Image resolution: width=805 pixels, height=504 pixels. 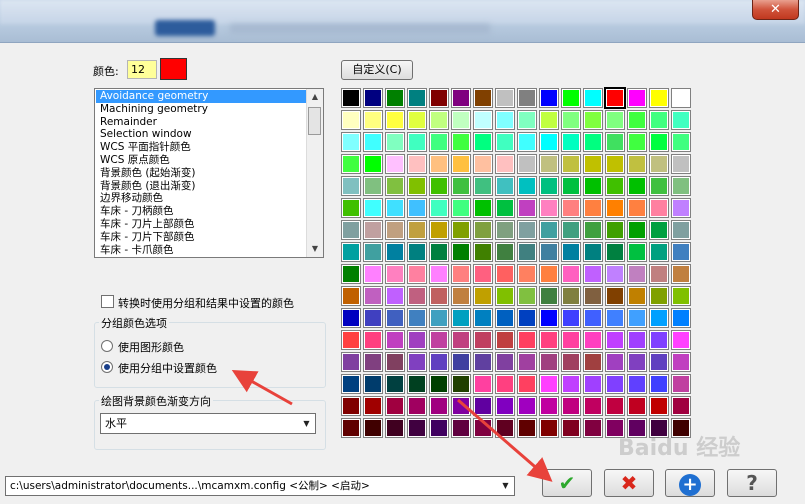 What do you see at coordinates (752, 483) in the screenshot?
I see `help-button: ?` at bounding box center [752, 483].